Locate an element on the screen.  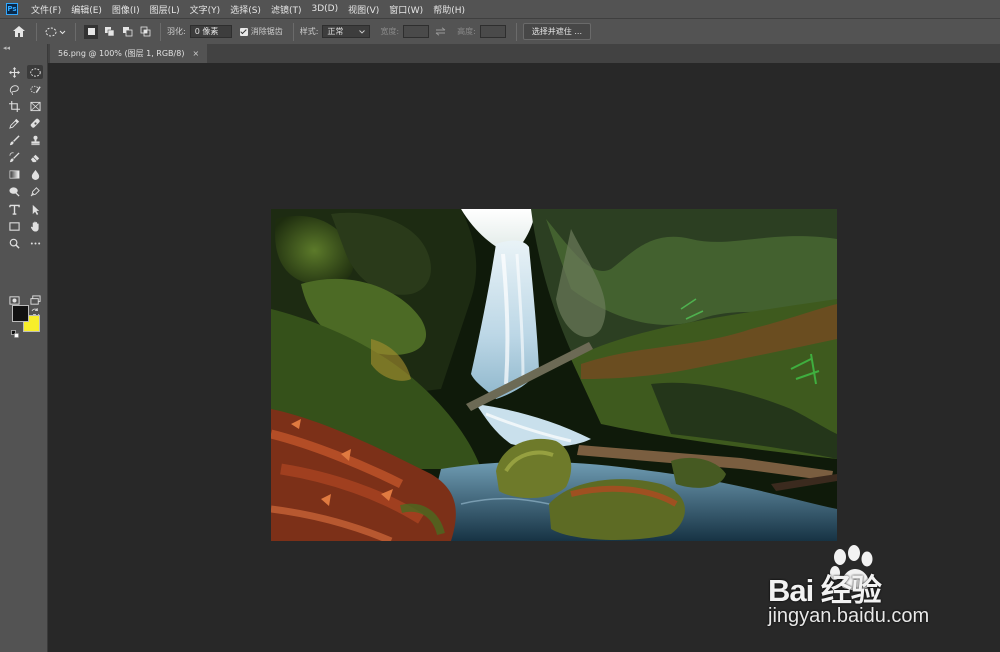
baidu-jingyan-watermark: Bai 经验 jingyan.baidu.com is located at coordinates (858, 590).